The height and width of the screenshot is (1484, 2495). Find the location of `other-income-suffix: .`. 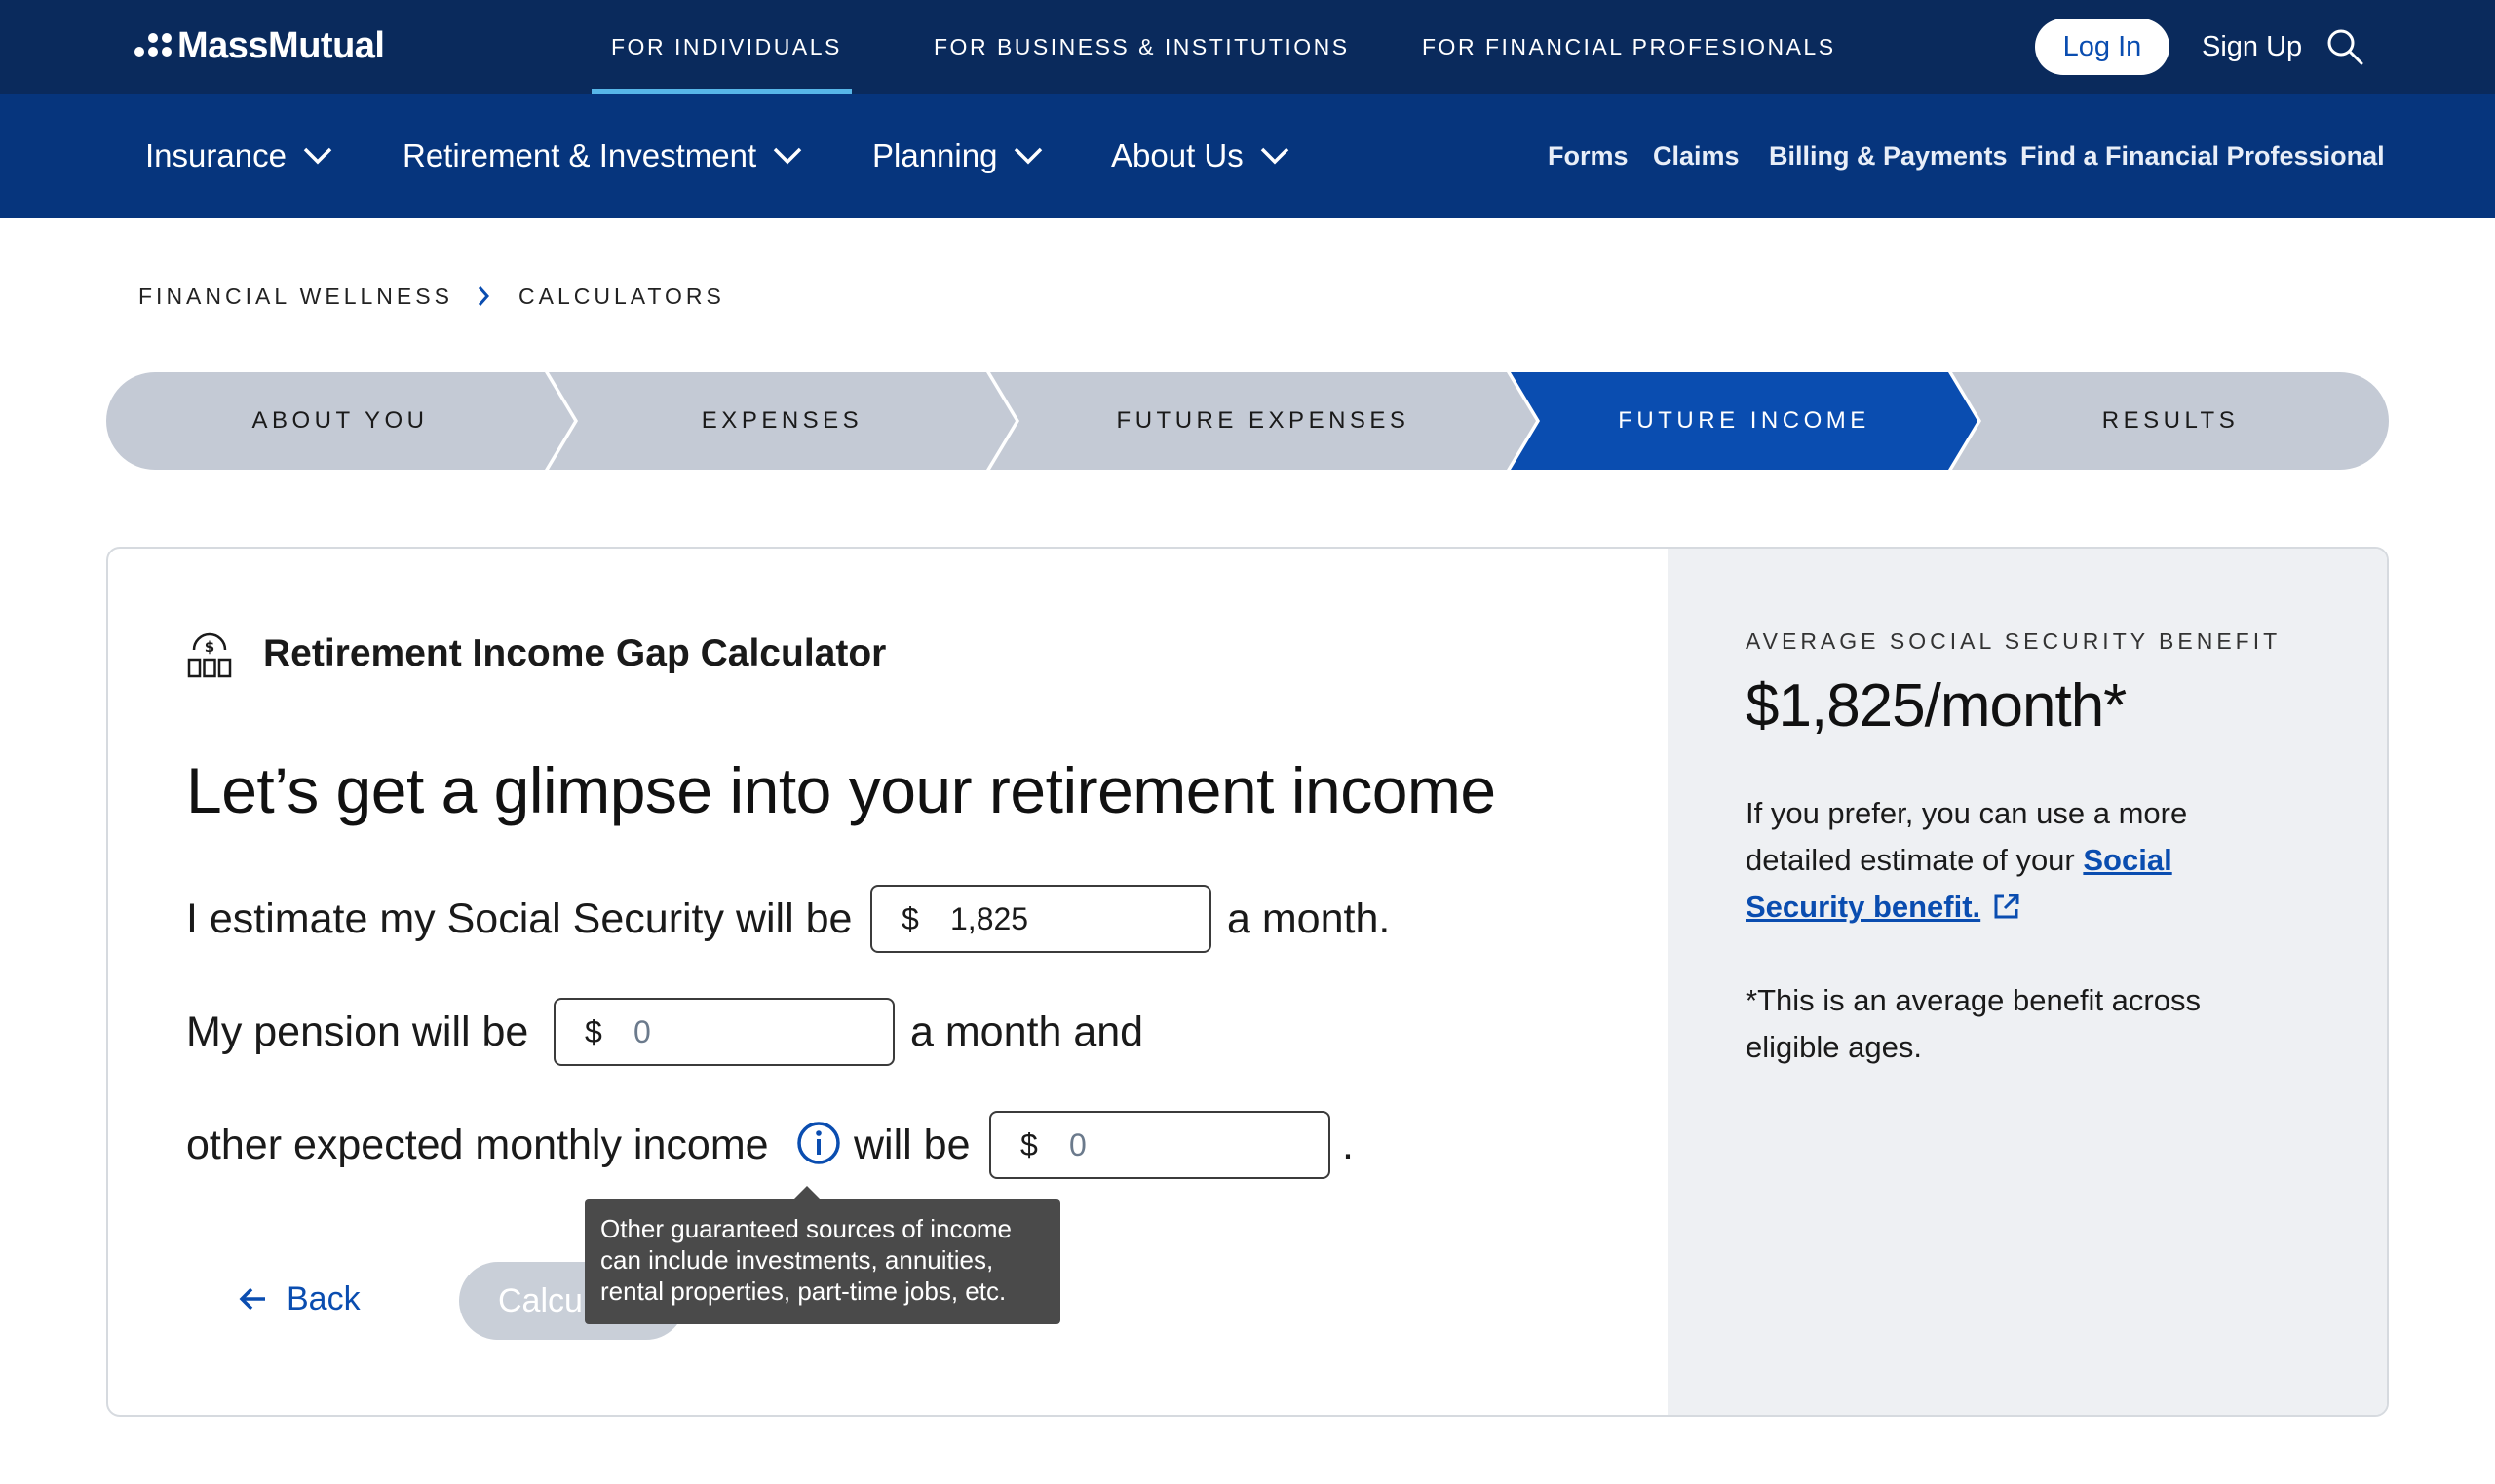

other-income-suffix: . is located at coordinates (1348, 1144).